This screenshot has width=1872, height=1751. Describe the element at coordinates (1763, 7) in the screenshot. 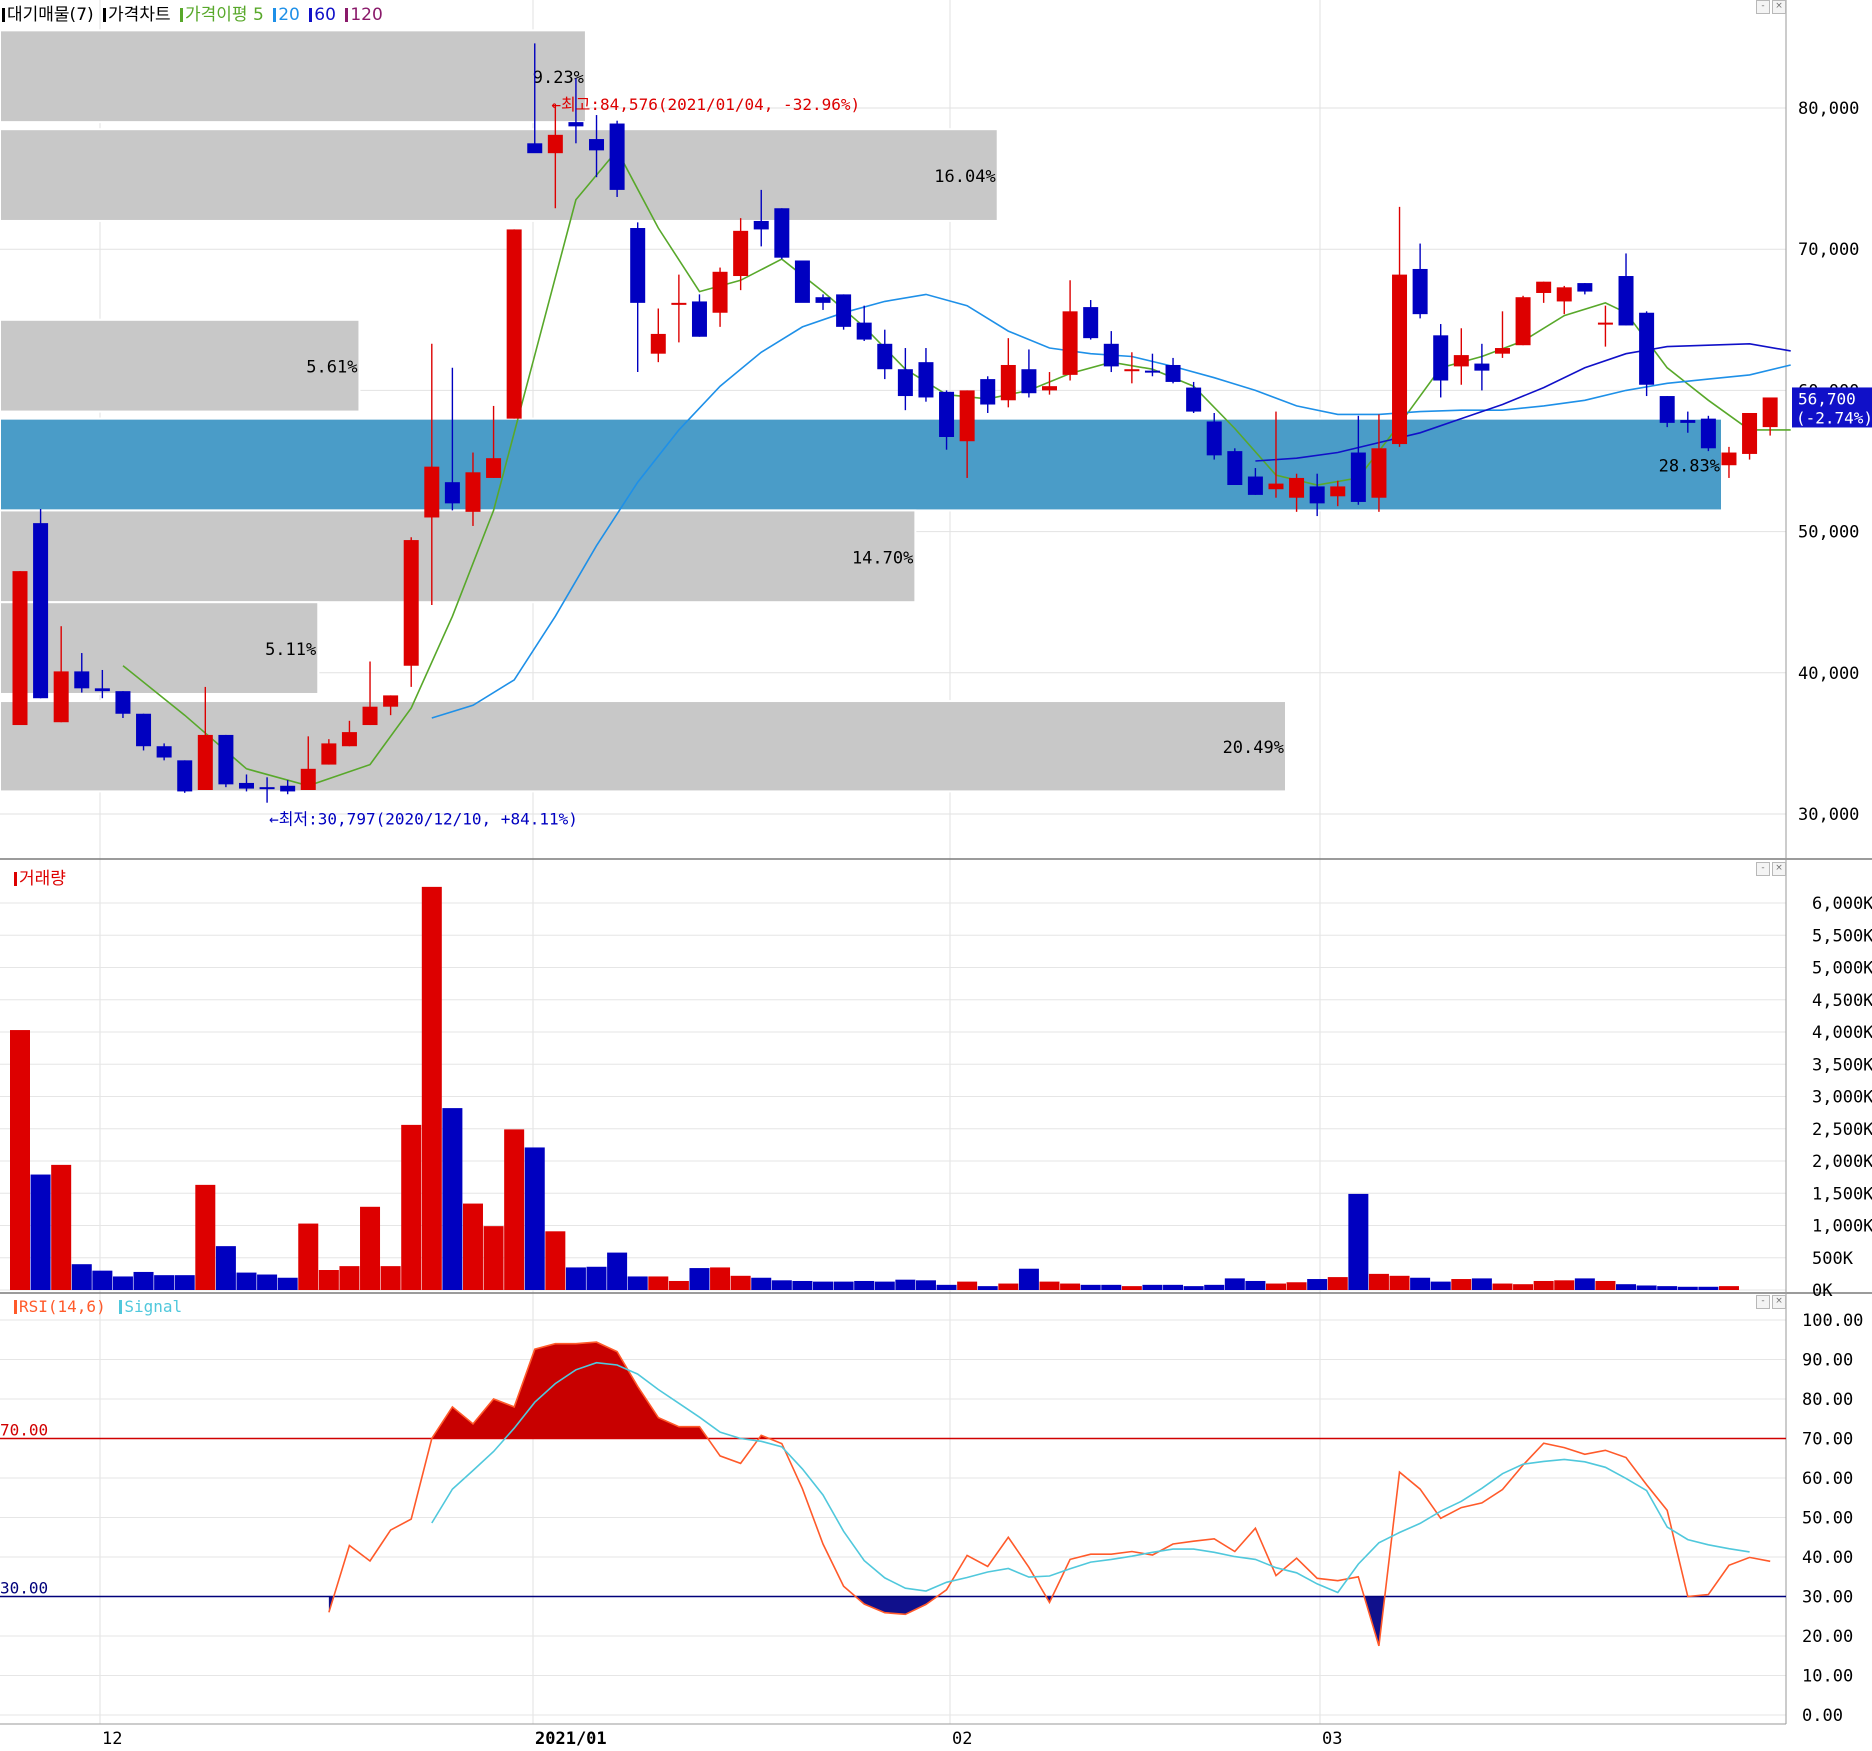

I see `price-panel-minimize-button: -` at that location.